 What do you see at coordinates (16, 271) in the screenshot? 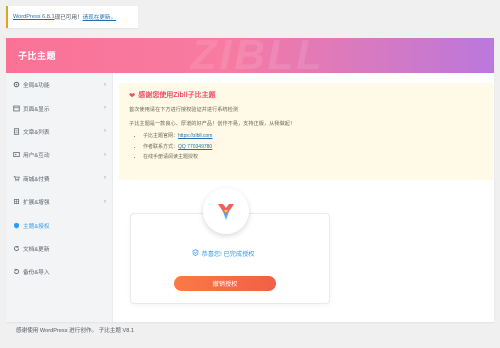
I see `backup-icon` at bounding box center [16, 271].